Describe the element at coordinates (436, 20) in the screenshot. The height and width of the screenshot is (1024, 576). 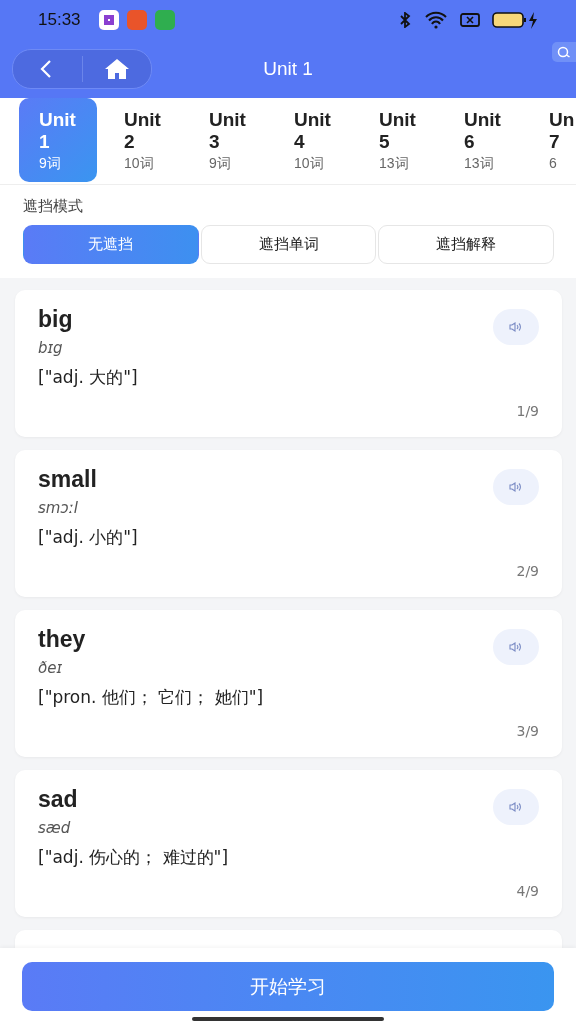
I see `wifi-icon` at that location.